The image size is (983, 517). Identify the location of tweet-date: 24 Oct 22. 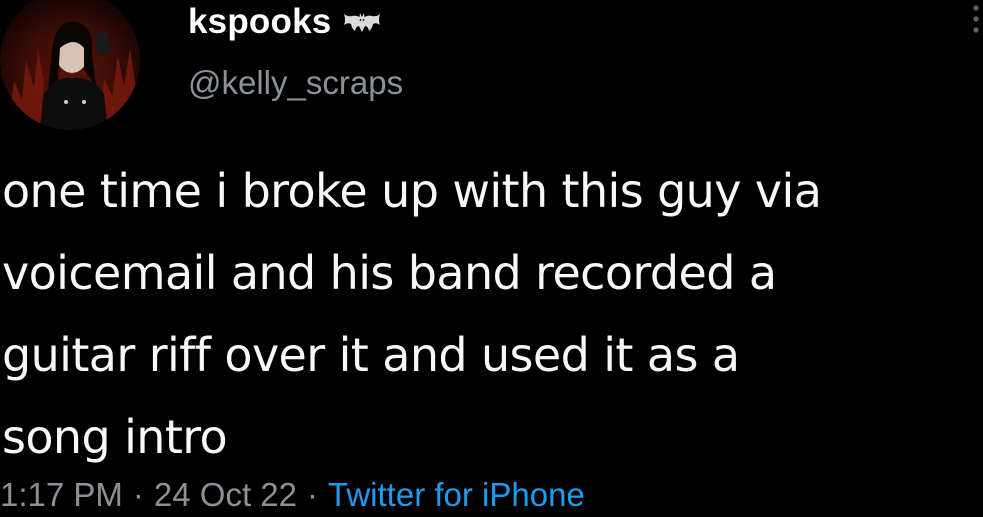
(225, 495).